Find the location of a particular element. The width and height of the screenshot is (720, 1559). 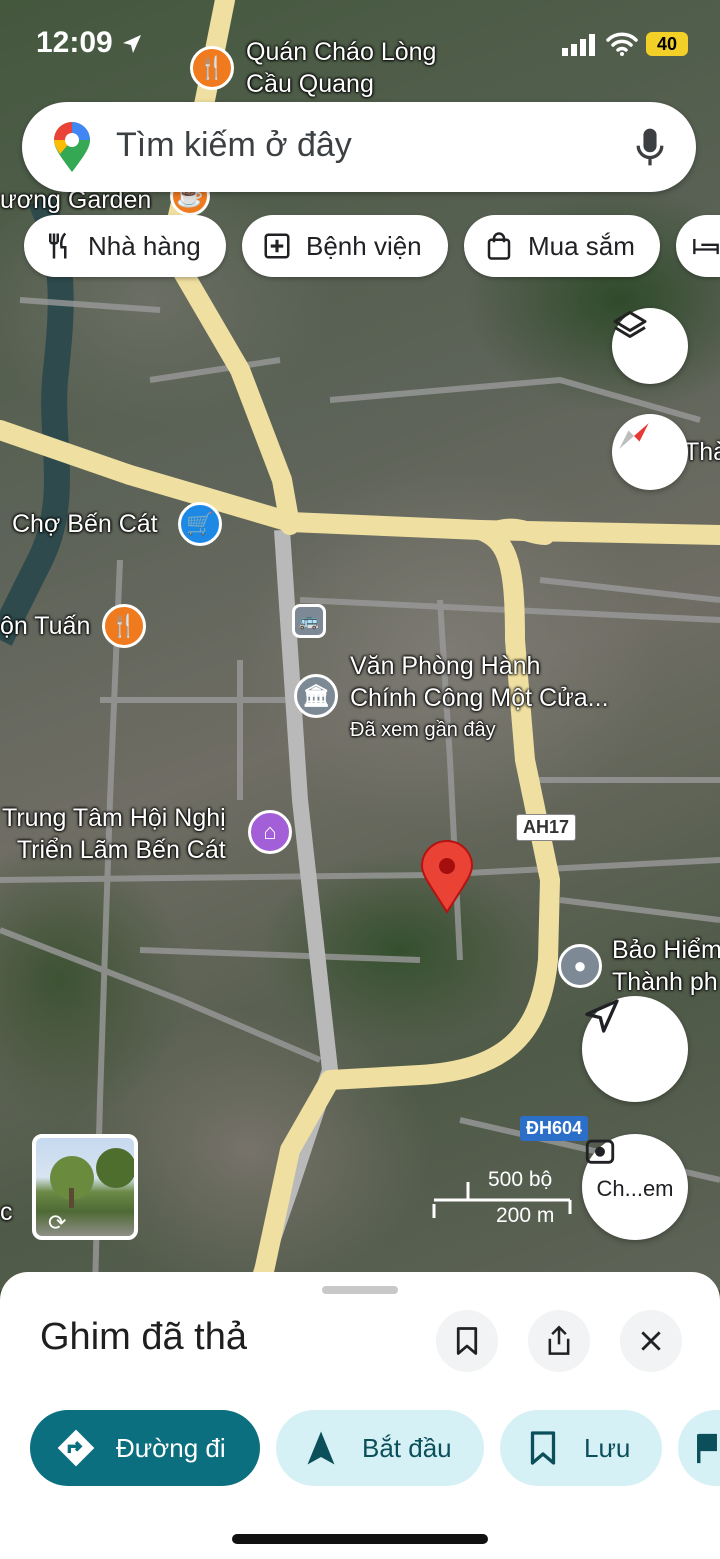

lens-label: Ch...em is located at coordinates (635, 1188).